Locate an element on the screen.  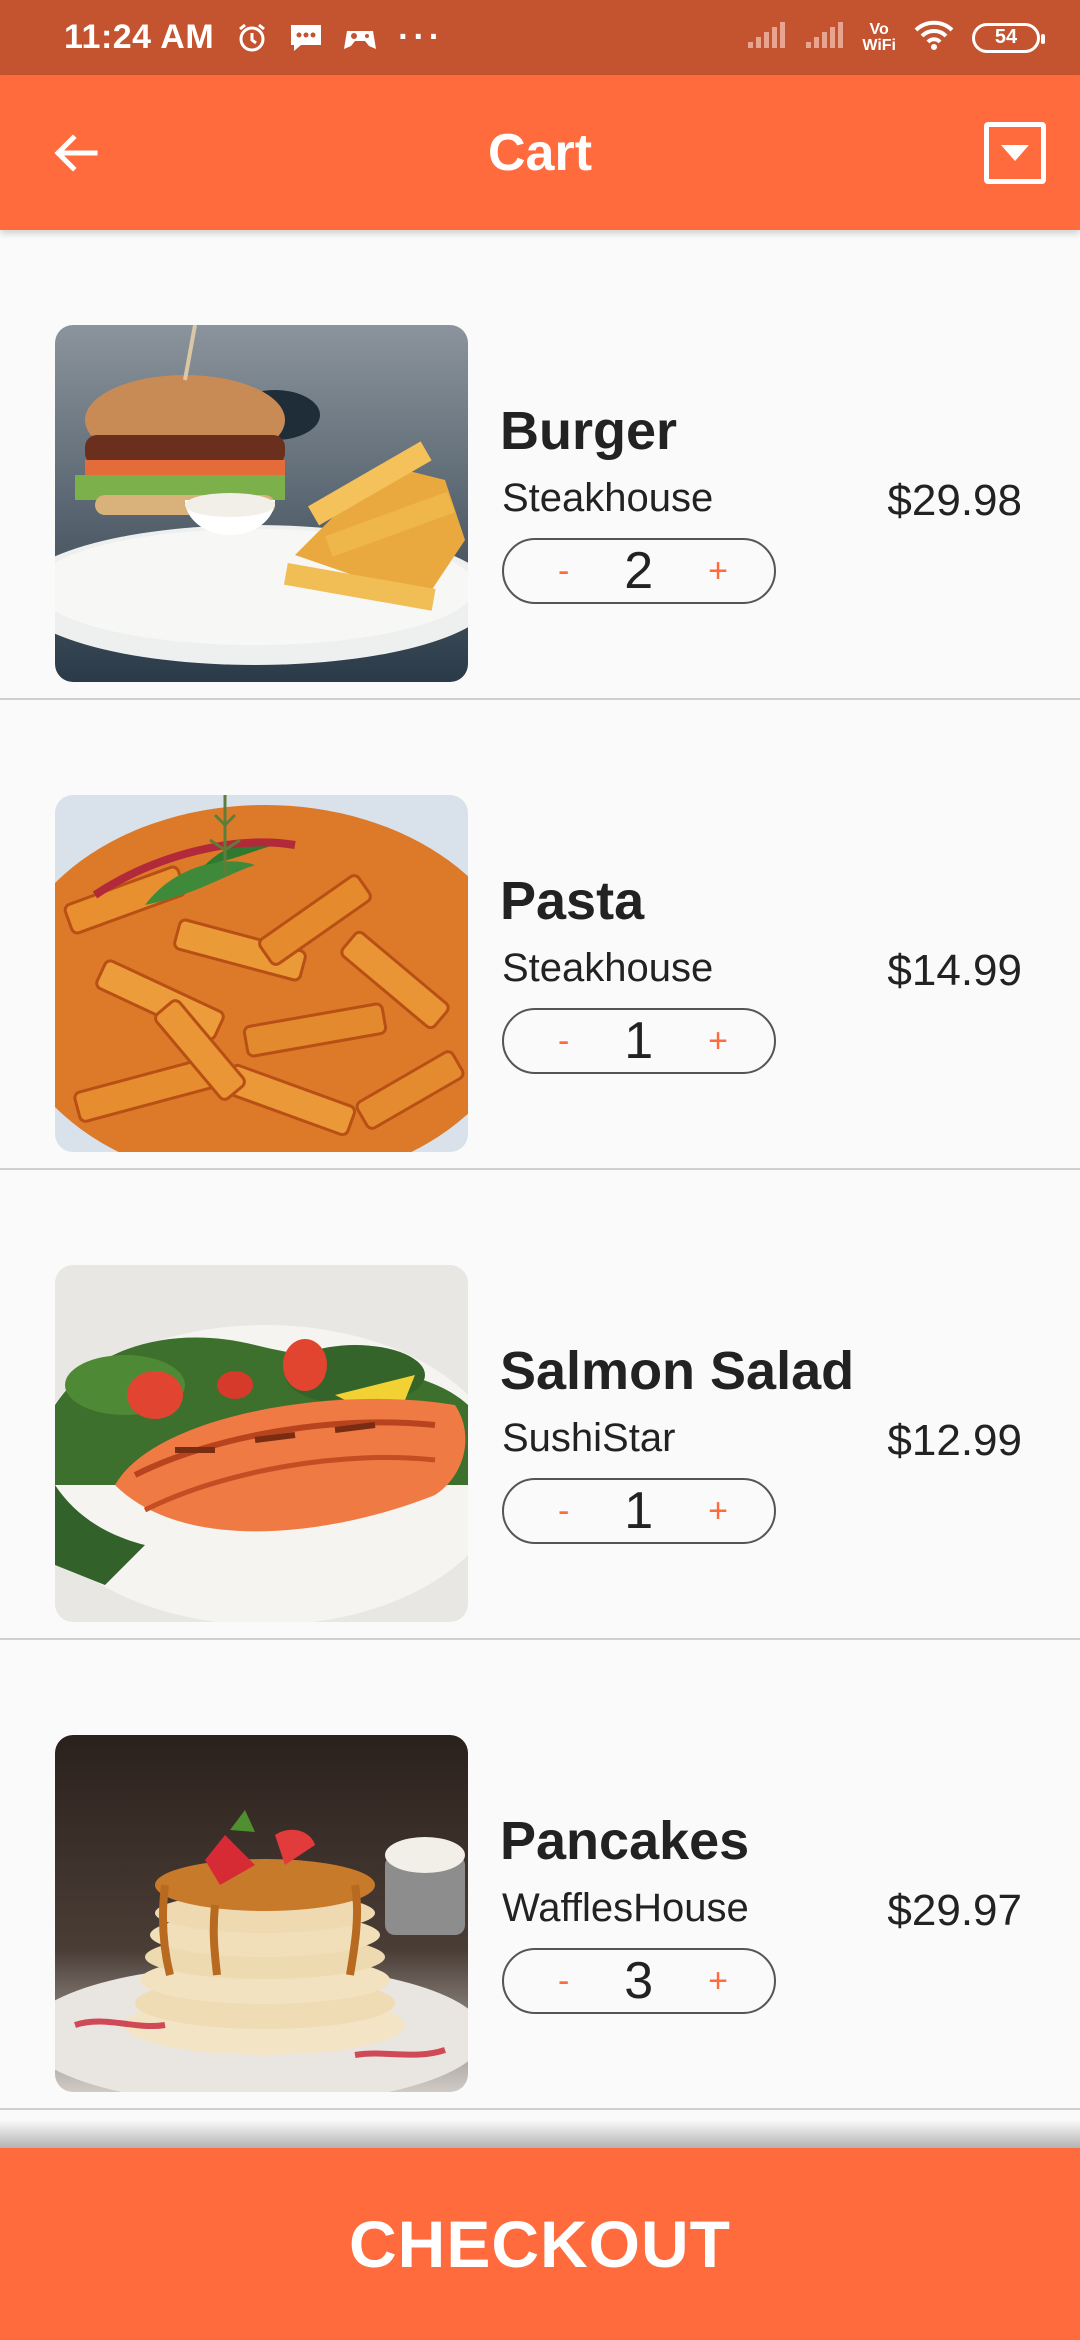
dropdown-button is located at coordinates (1015, 153).